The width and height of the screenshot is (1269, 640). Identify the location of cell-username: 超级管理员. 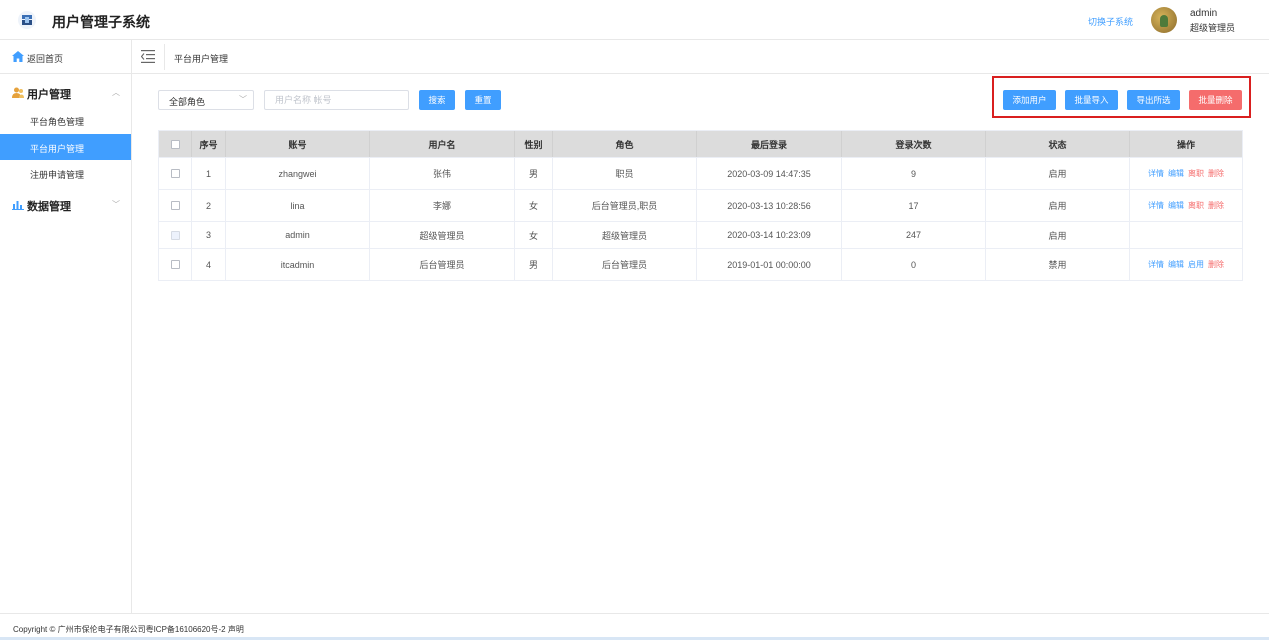
(442, 235).